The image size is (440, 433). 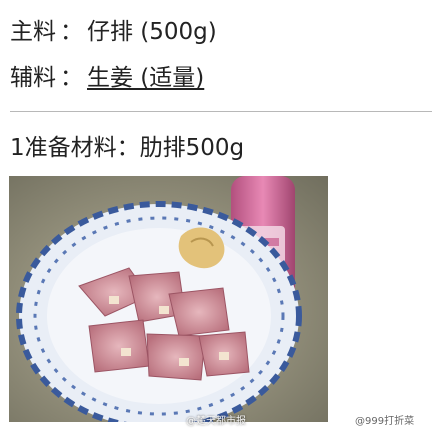 I want to click on photo-watermark: @楚天都市报, so click(x=216, y=421).